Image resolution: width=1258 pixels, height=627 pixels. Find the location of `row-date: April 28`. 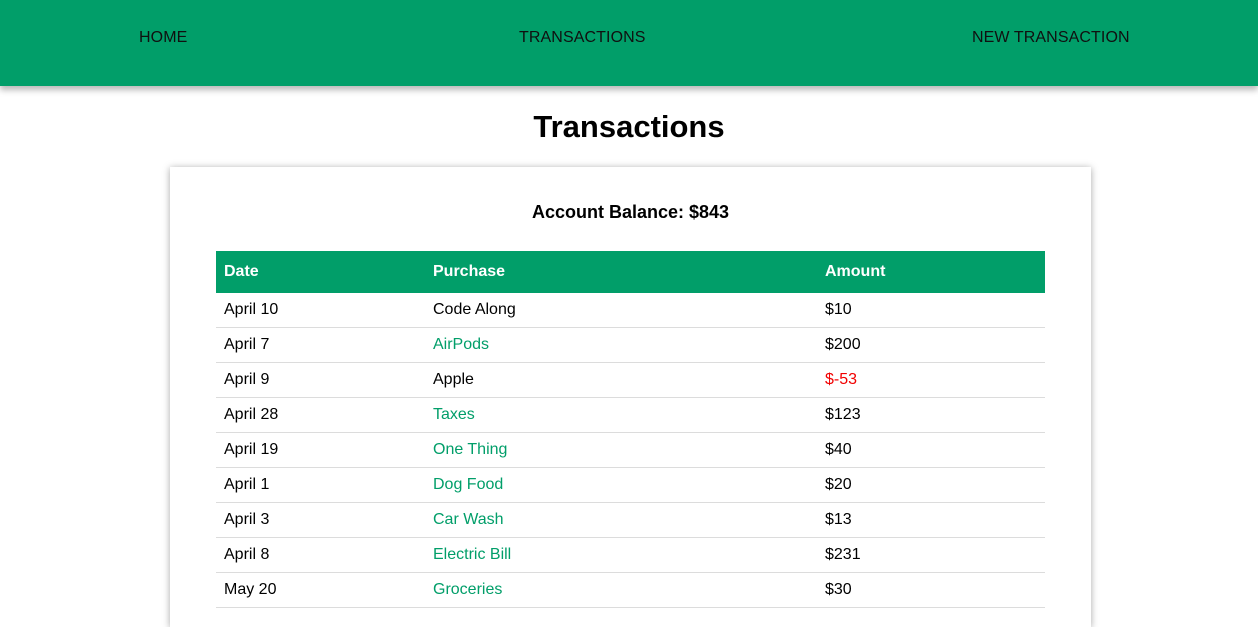

row-date: April 28 is located at coordinates (320, 415).